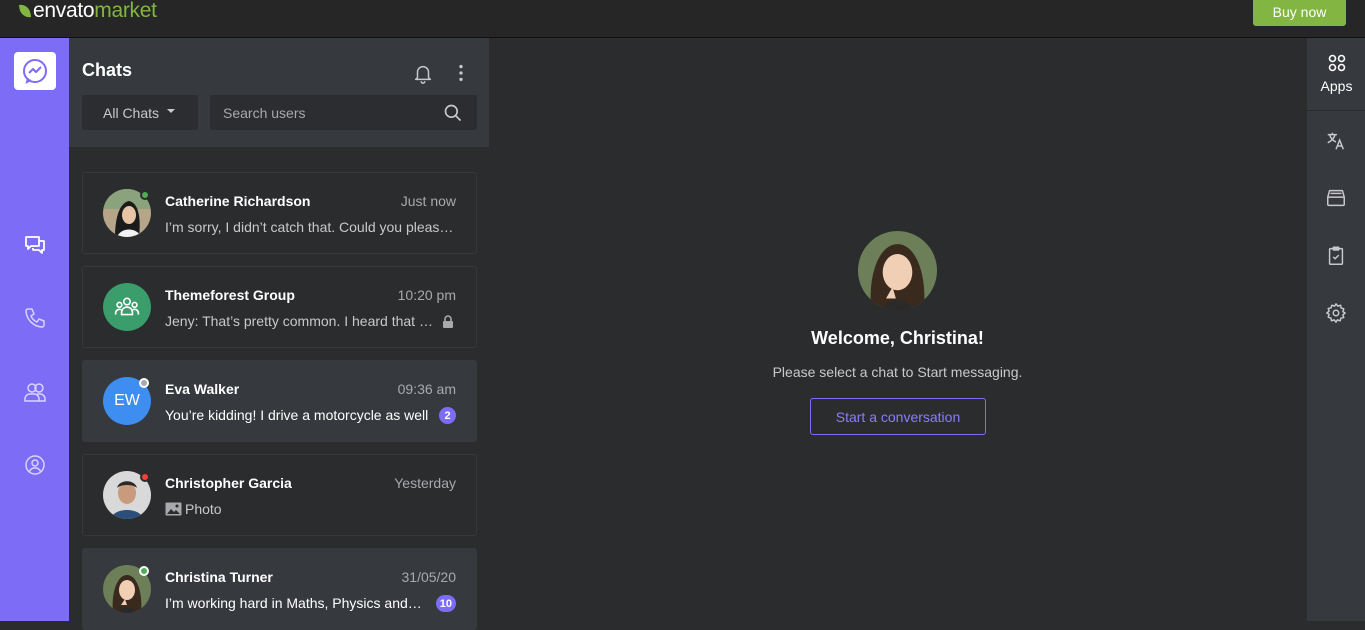 Image resolution: width=1365 pixels, height=630 pixels. Describe the element at coordinates (145, 477) in the screenshot. I see `busy-status-icon` at that location.